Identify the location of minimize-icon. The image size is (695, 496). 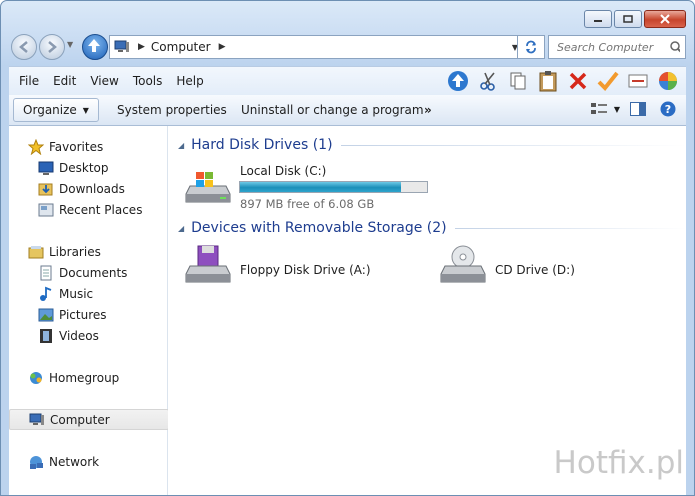
(598, 21).